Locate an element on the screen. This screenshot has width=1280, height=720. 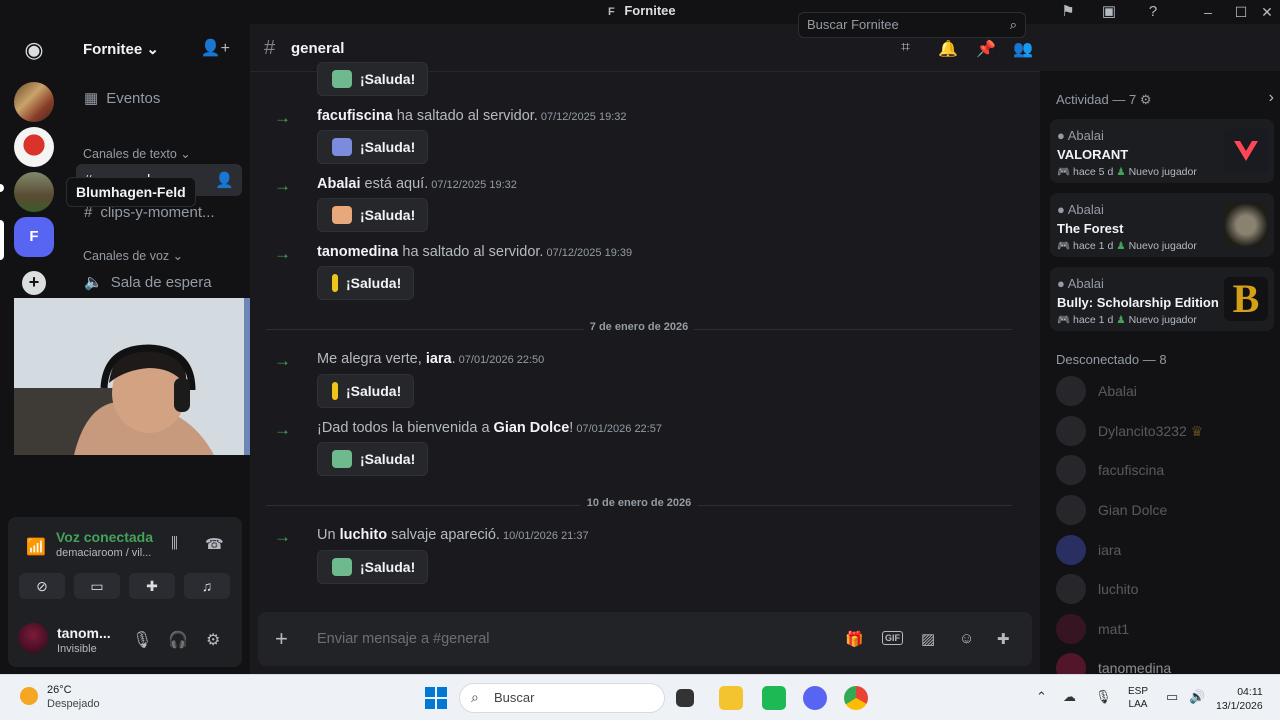
onedrive-icon: ☁ is located at coordinates (1069, 697).